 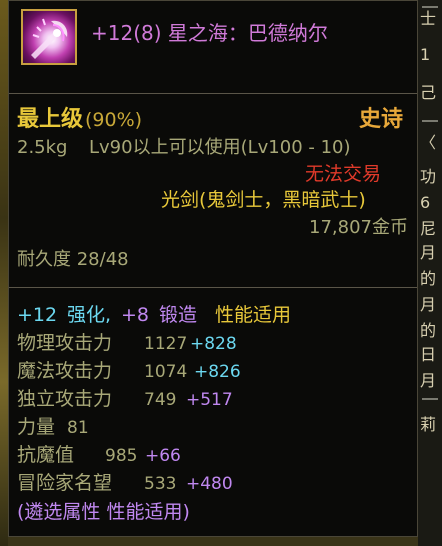 I want to click on item-grade: 最上级, so click(x=50, y=119).